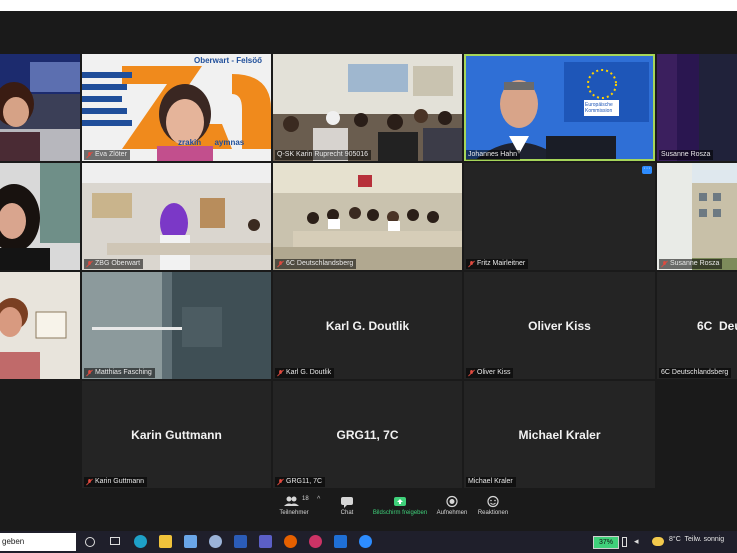 This screenshot has height=553, width=737. I want to click on taskbar-search-input: geben, so click(38, 542).